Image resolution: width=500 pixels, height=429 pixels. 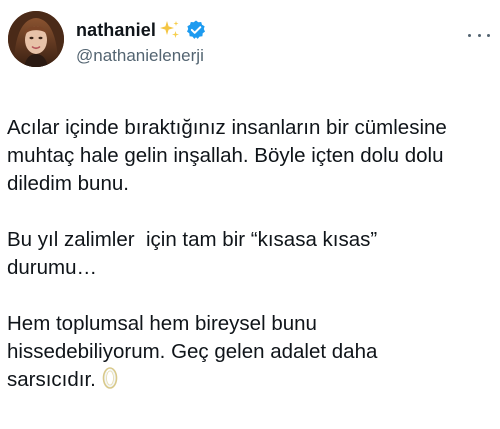 I want to click on avatar, so click(x=36, y=39).